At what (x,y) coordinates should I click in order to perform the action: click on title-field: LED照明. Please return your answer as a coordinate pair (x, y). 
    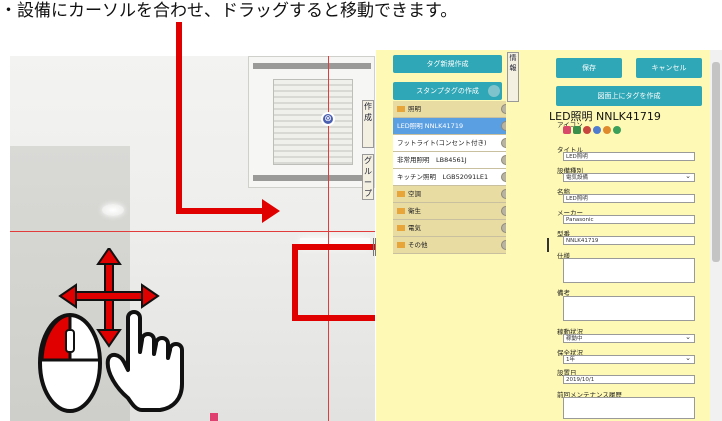
    Looking at the image, I should click on (629, 156).